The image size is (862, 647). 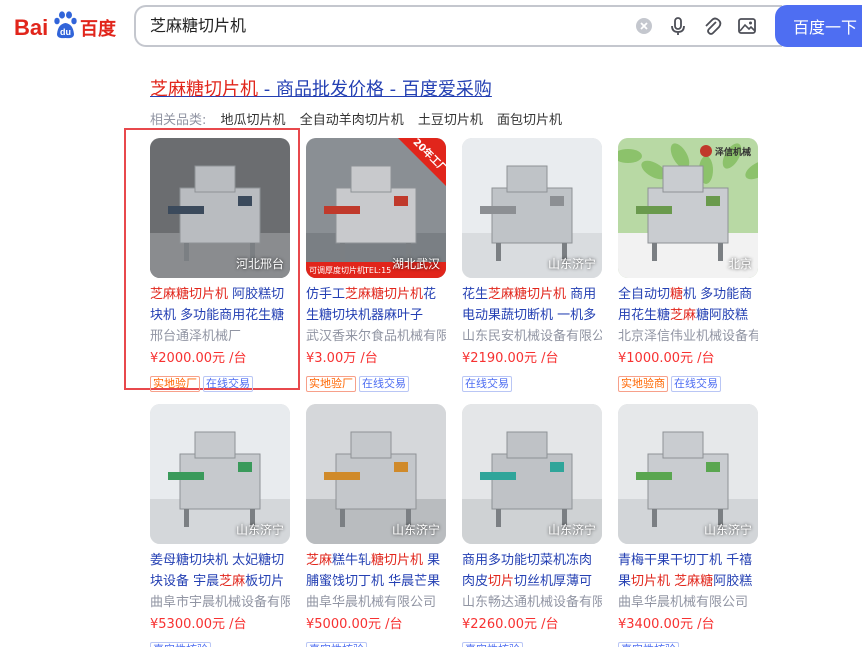 What do you see at coordinates (175, 384) in the screenshot?
I see `verified-factory-badge: 实地验厂` at bounding box center [175, 384].